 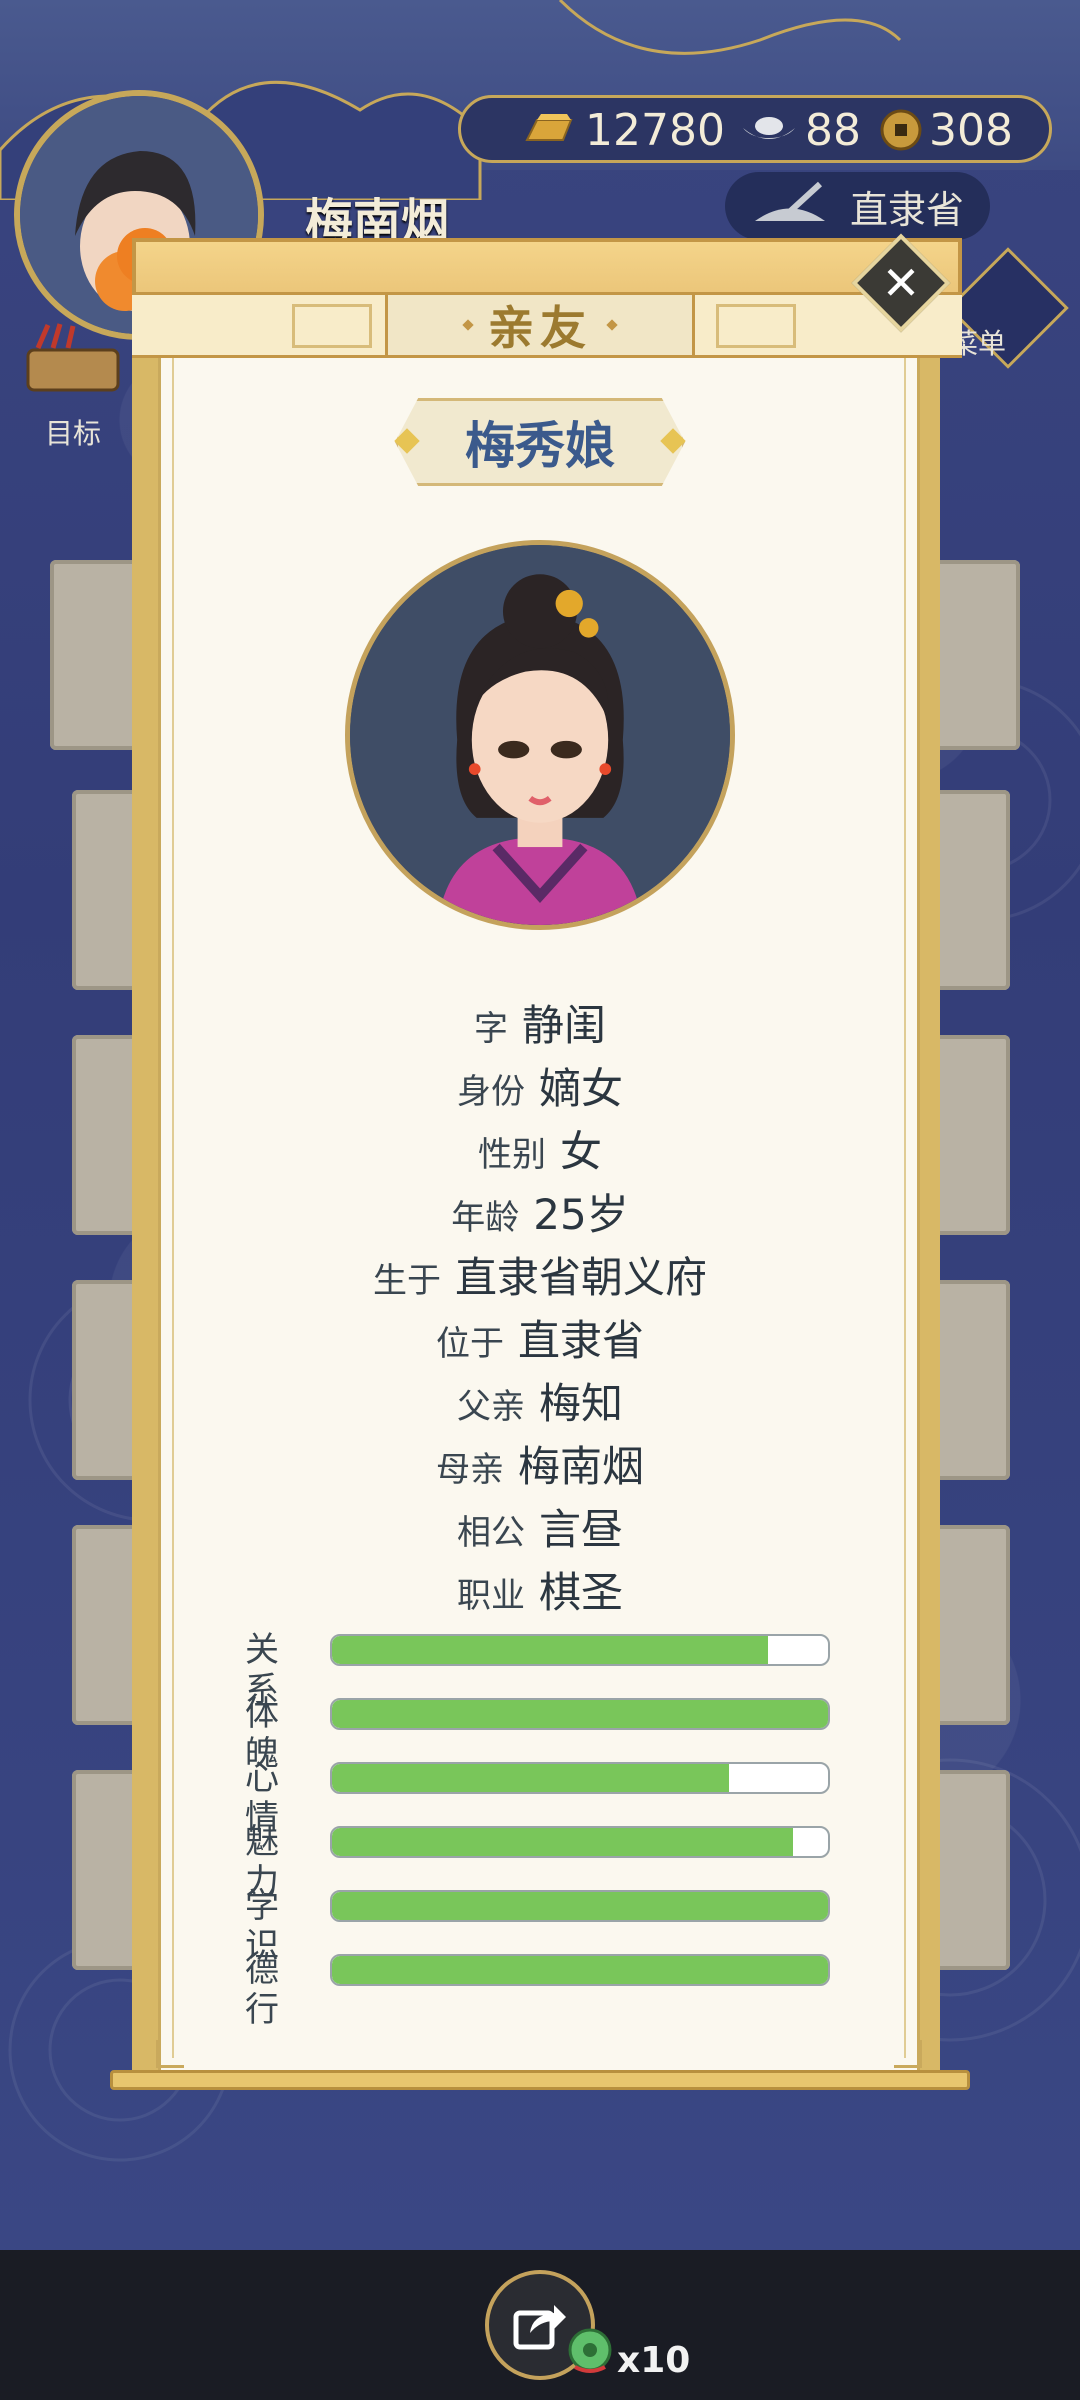 I want to click on close-icon: ✕, so click(x=901, y=283).